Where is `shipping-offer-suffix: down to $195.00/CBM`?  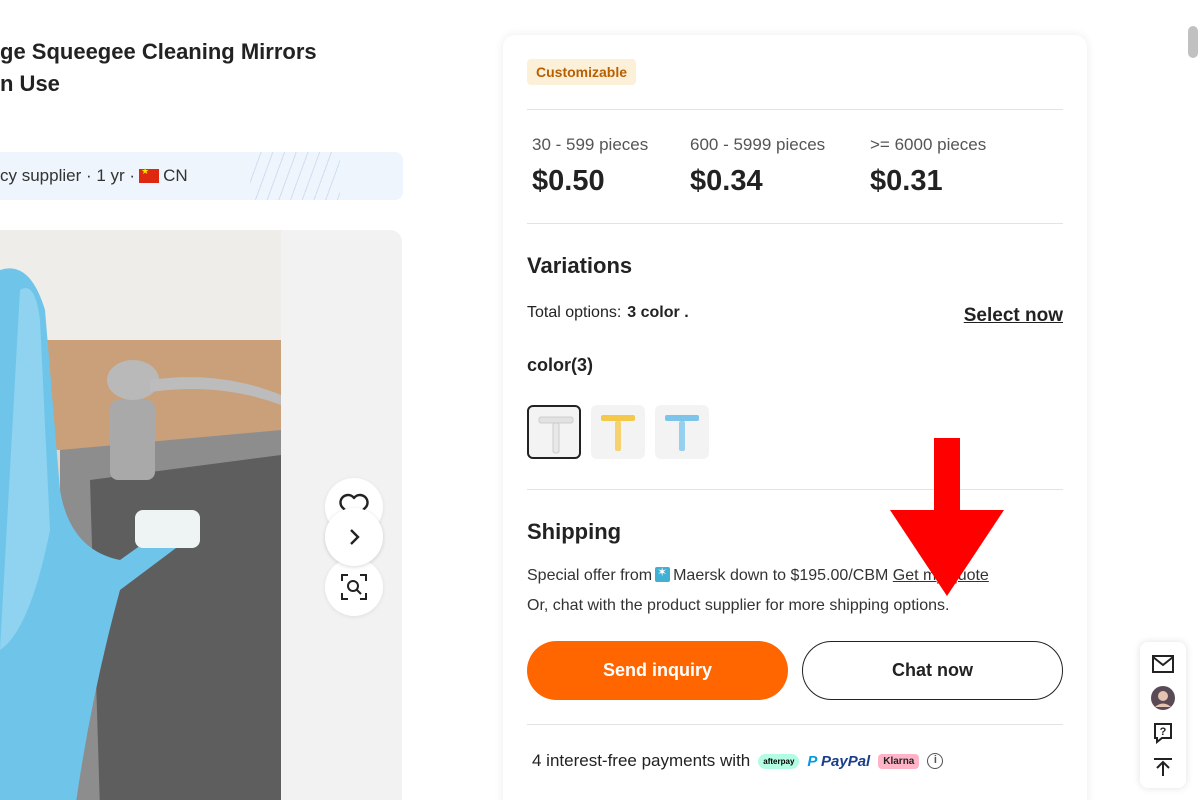 shipping-offer-suffix: down to $195.00/CBM is located at coordinates (809, 575).